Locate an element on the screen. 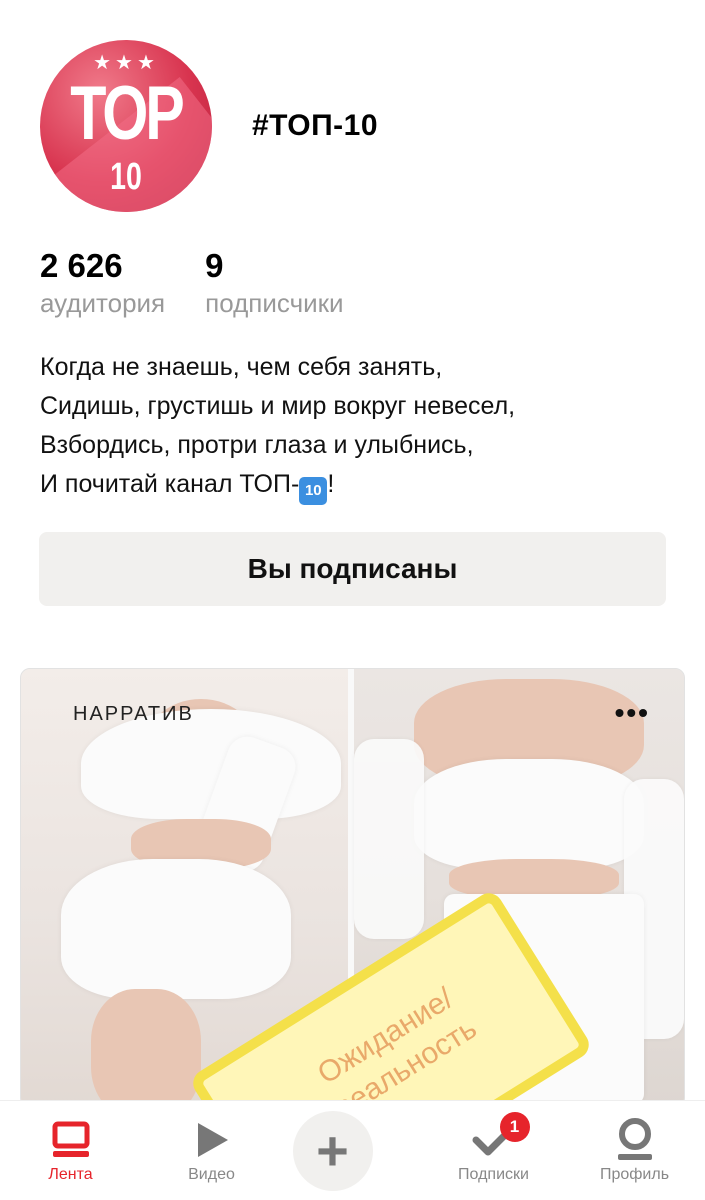  channel-avatar: ★★★ TOP 10 is located at coordinates (126, 125).